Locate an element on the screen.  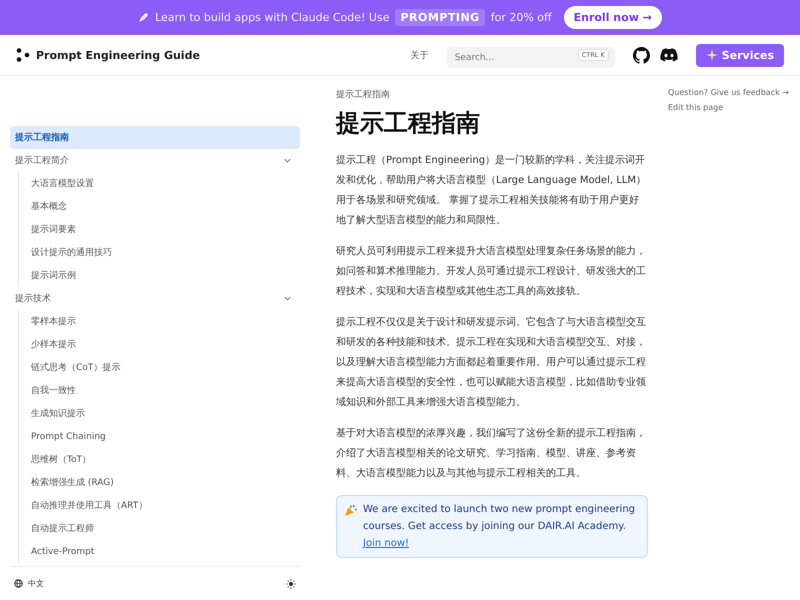
sun-icon is located at coordinates (291, 583).